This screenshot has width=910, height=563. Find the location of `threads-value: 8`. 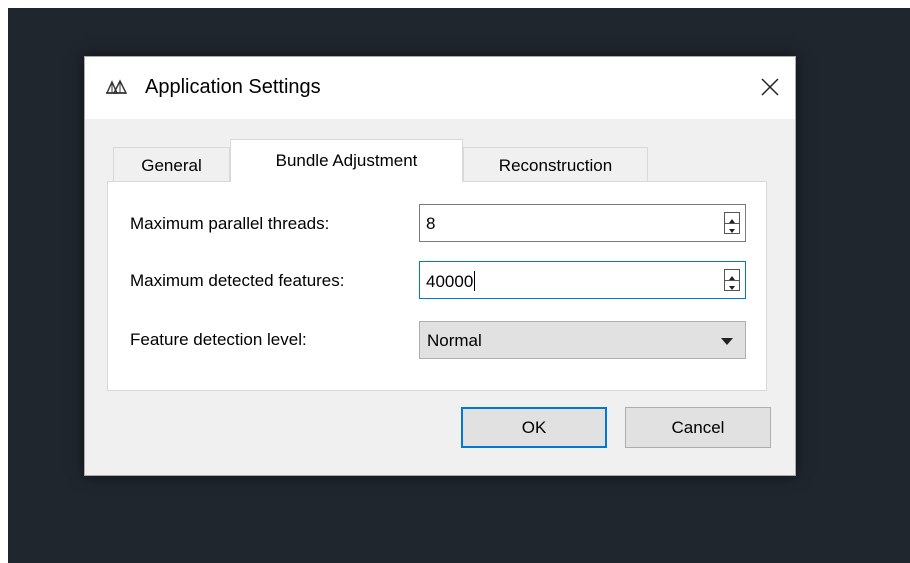

threads-value: 8 is located at coordinates (431, 223).